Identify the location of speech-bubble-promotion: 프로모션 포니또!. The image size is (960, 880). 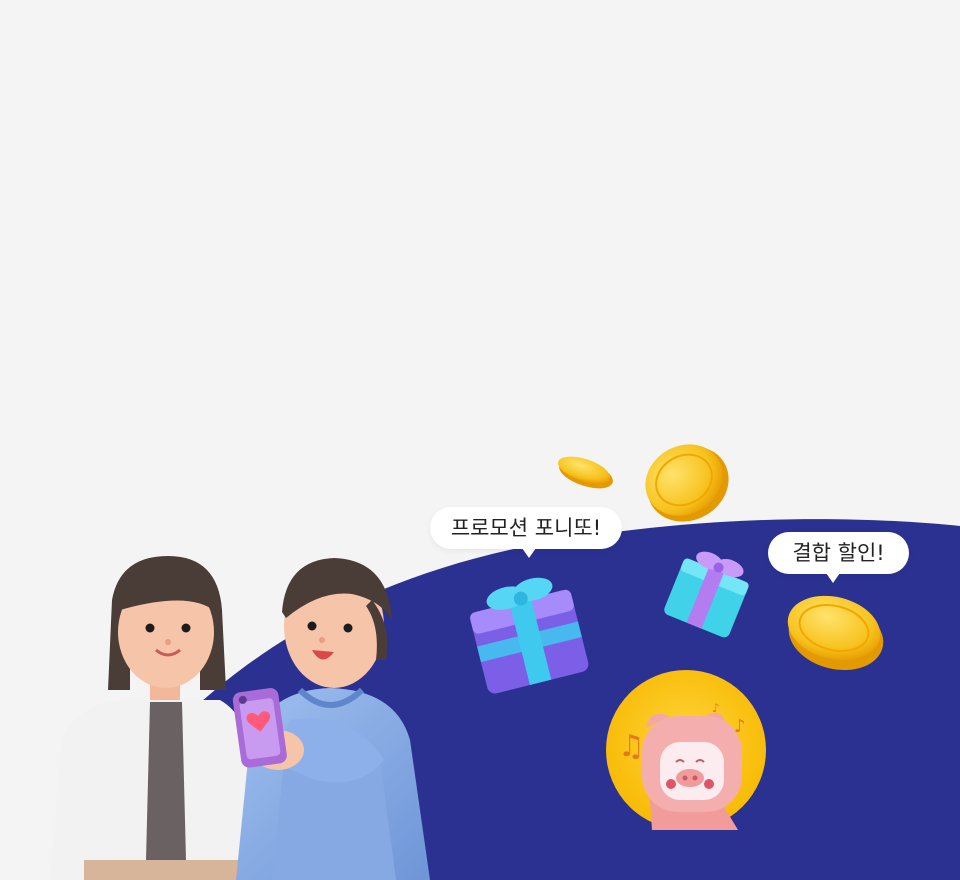
(526, 532).